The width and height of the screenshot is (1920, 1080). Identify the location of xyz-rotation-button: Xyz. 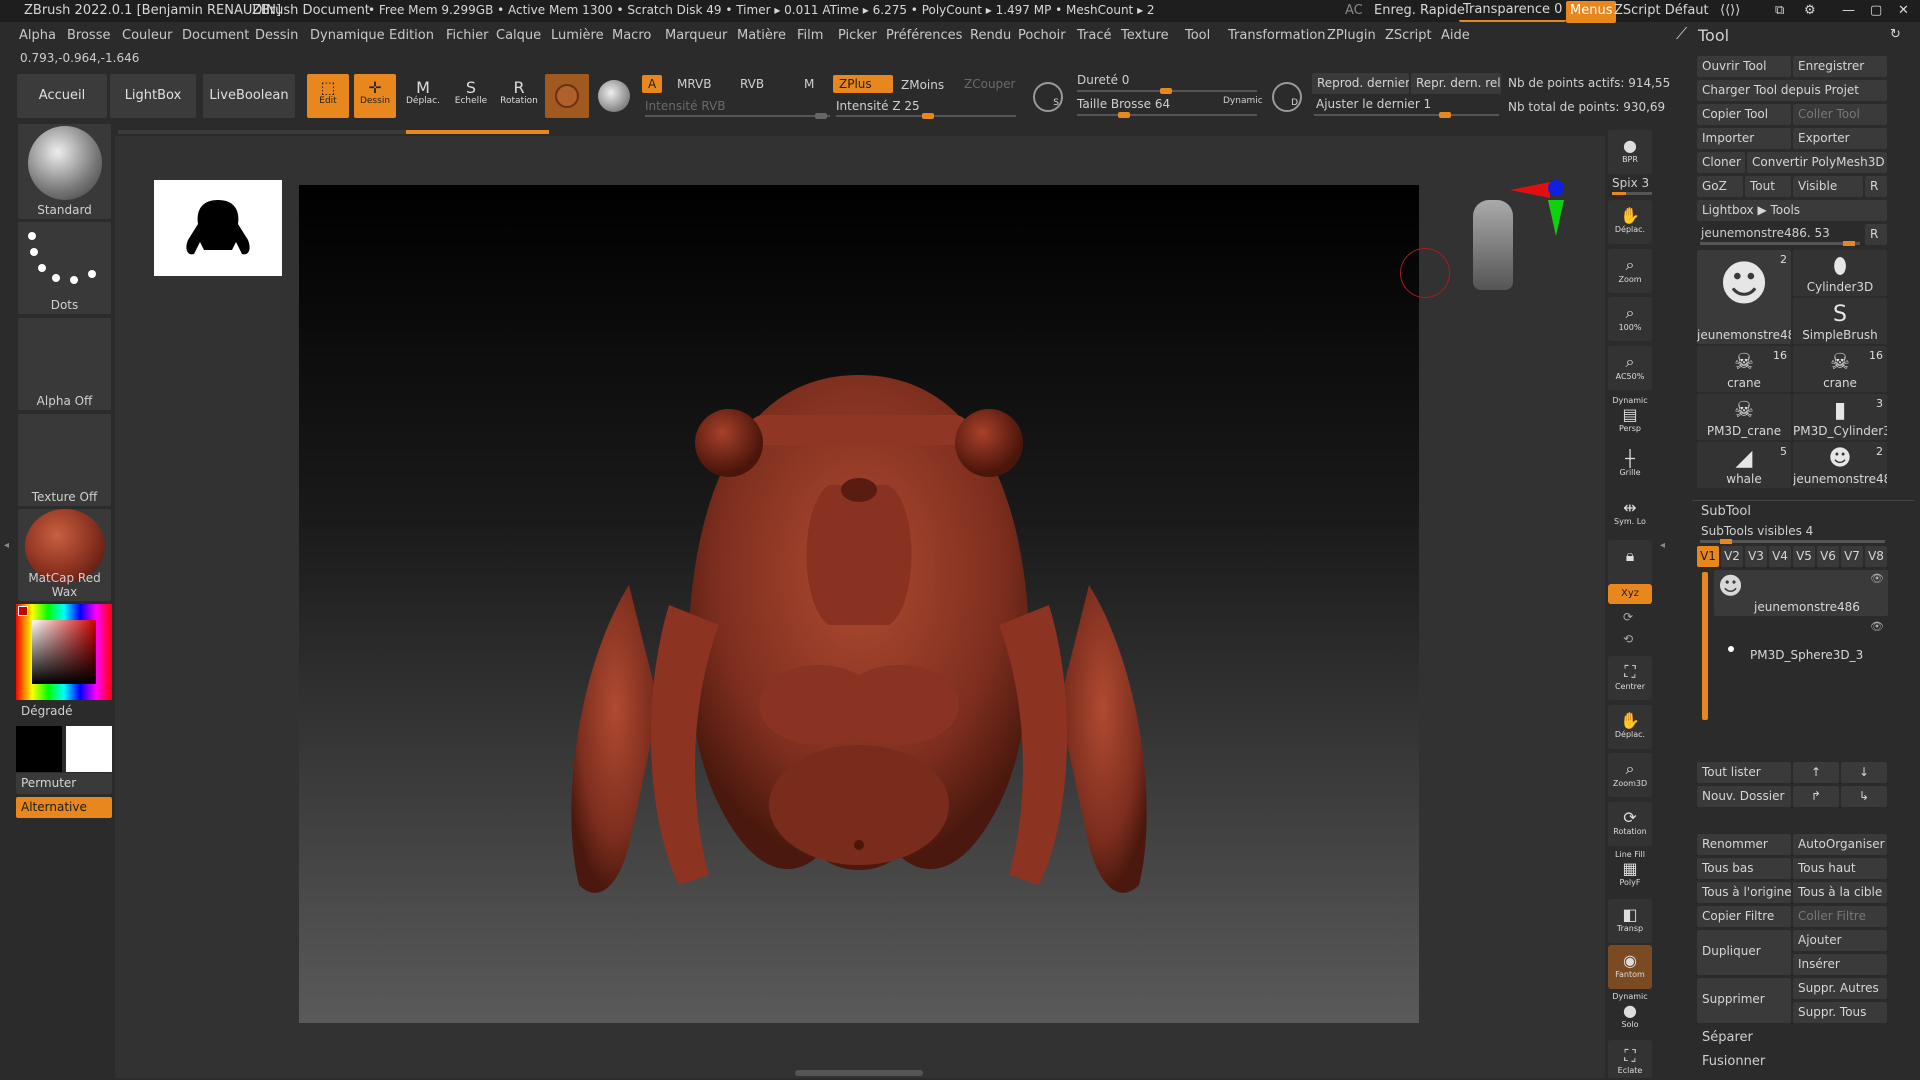
(1630, 594).